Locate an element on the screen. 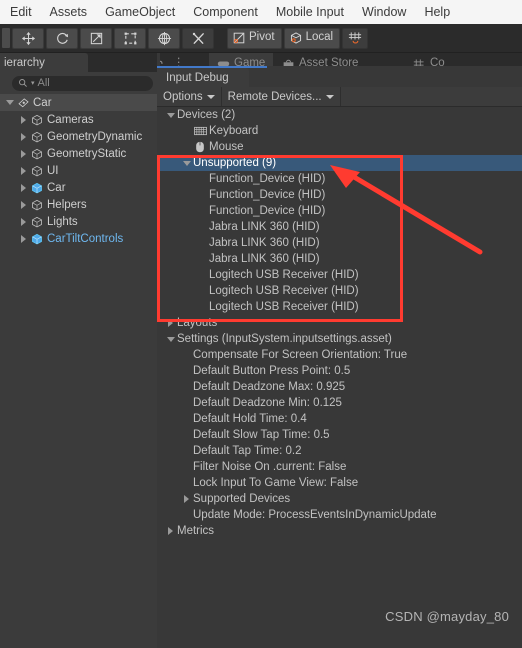 The image size is (522, 648). tab-input-debug: Input Debug is located at coordinates (203, 77).